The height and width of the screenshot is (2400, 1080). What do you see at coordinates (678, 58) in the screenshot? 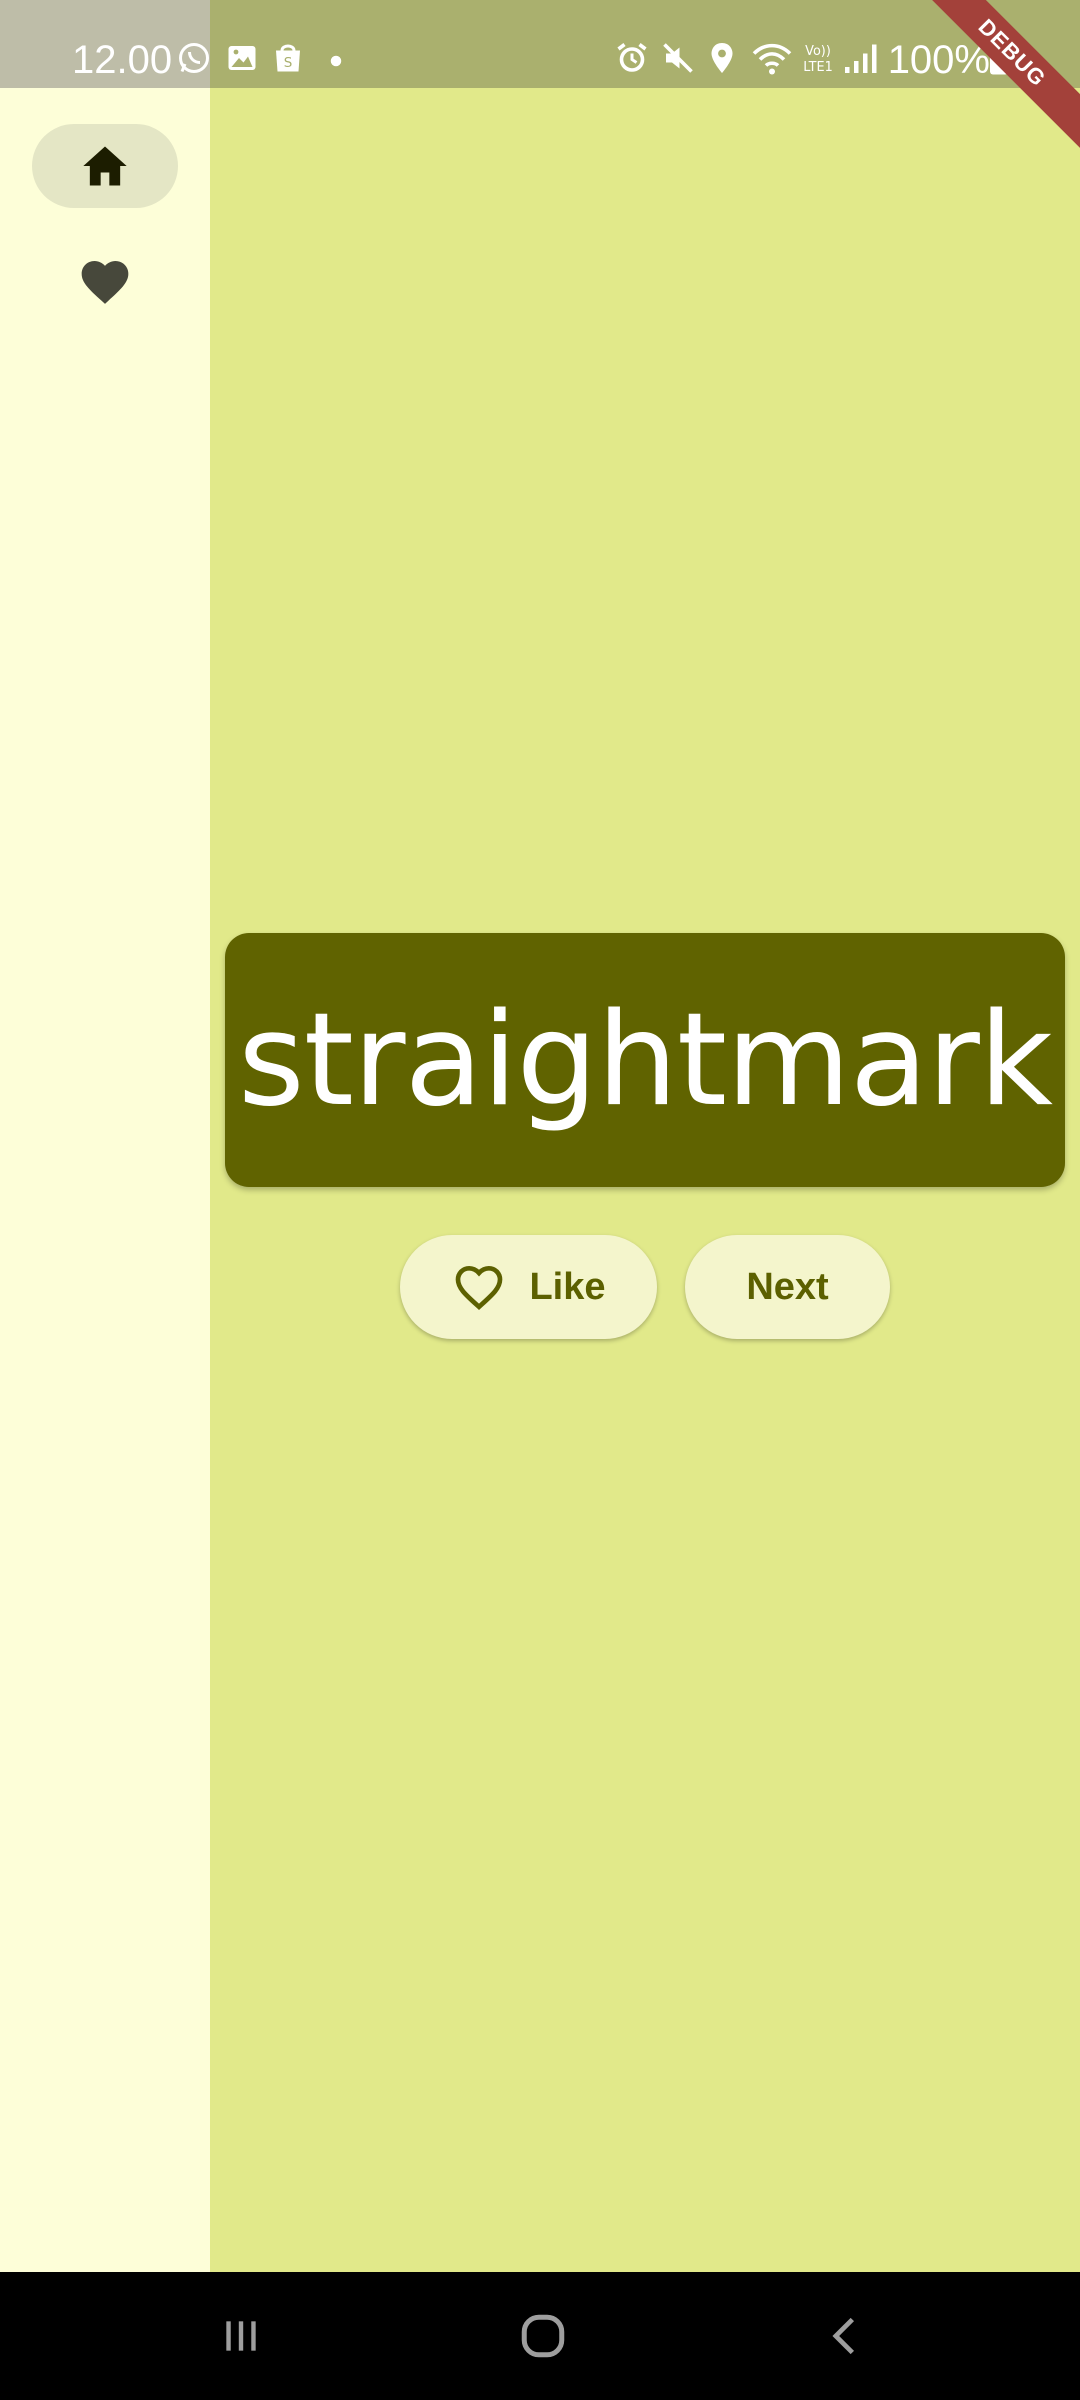
I see `mute-icon` at bounding box center [678, 58].